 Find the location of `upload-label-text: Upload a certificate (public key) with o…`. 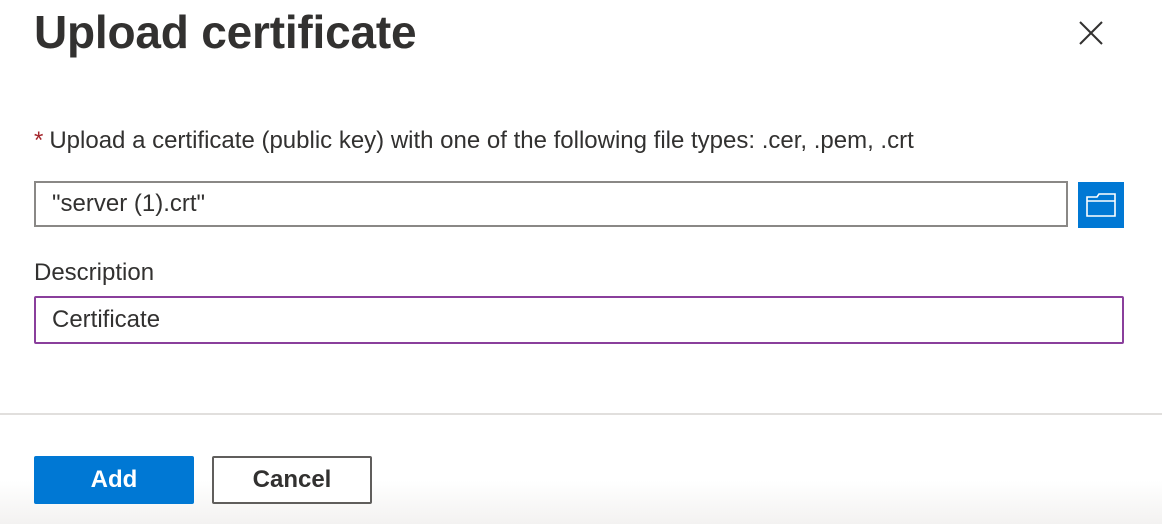

upload-label-text: Upload a certificate (public key) with o… is located at coordinates (481, 140).